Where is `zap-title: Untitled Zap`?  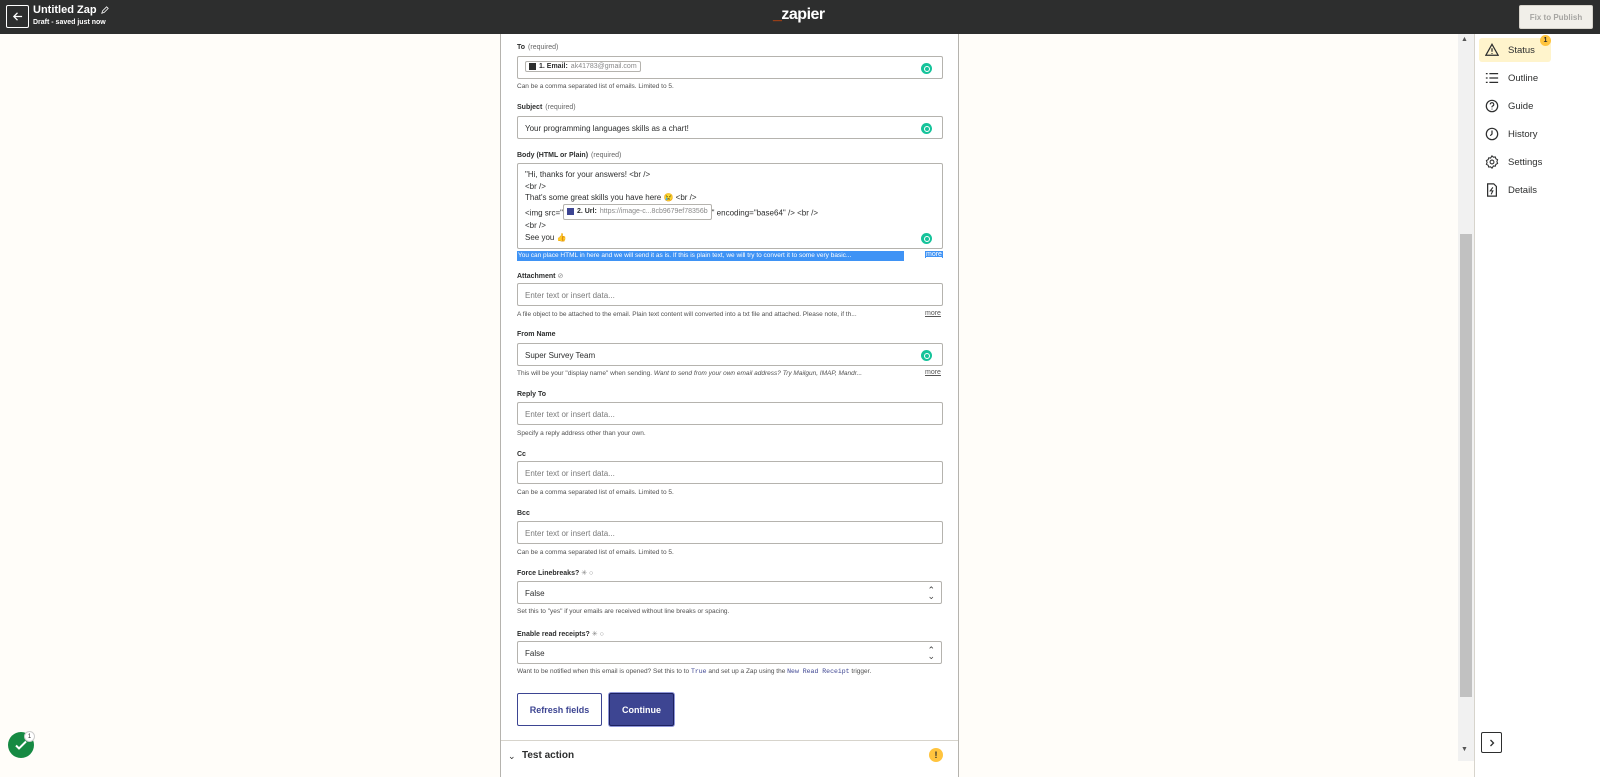 zap-title: Untitled Zap is located at coordinates (71, 10).